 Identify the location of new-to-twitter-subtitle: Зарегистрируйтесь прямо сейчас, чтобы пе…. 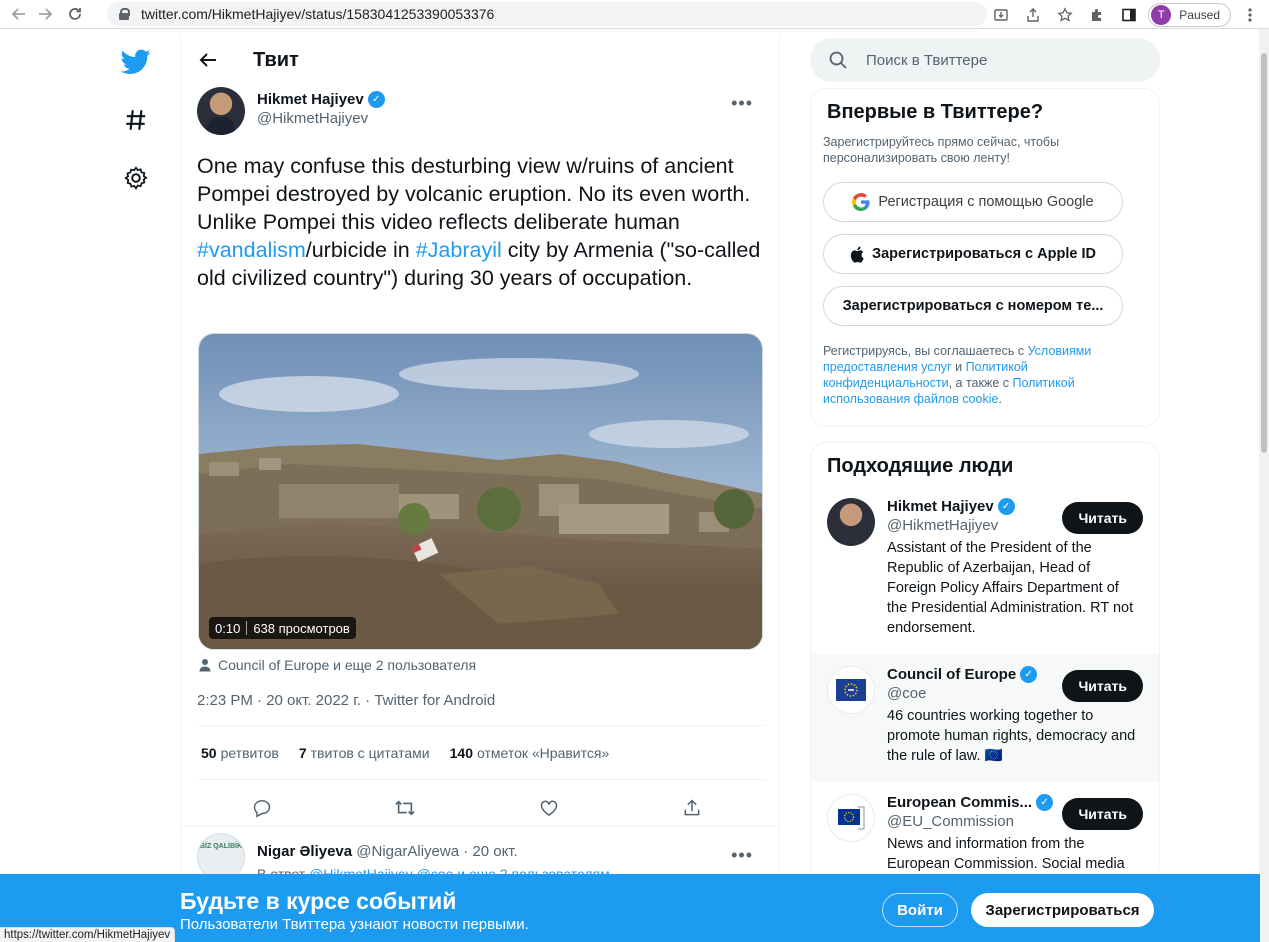
(941, 150).